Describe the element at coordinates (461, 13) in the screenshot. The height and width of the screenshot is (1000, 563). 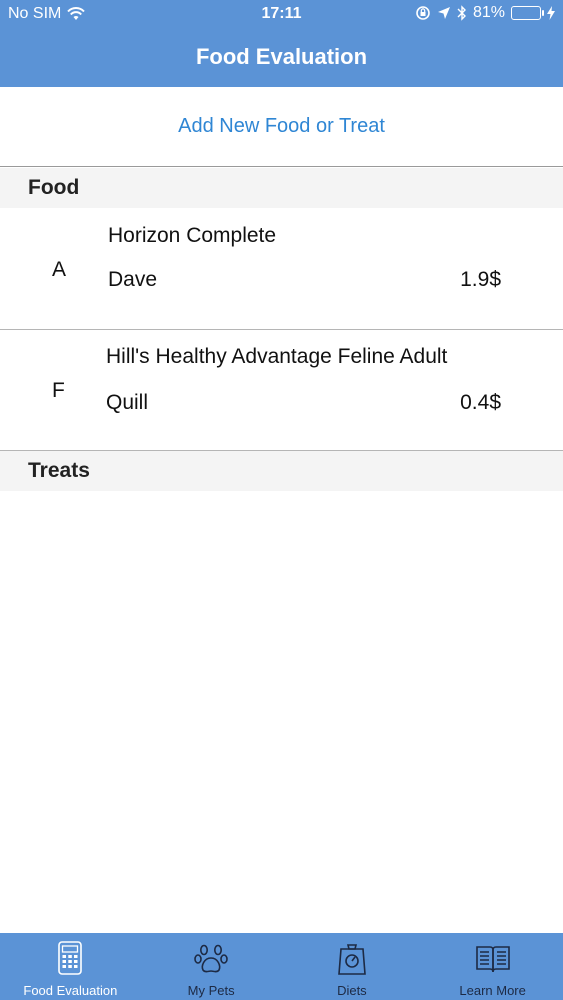
I see `bluetooth-icon` at that location.